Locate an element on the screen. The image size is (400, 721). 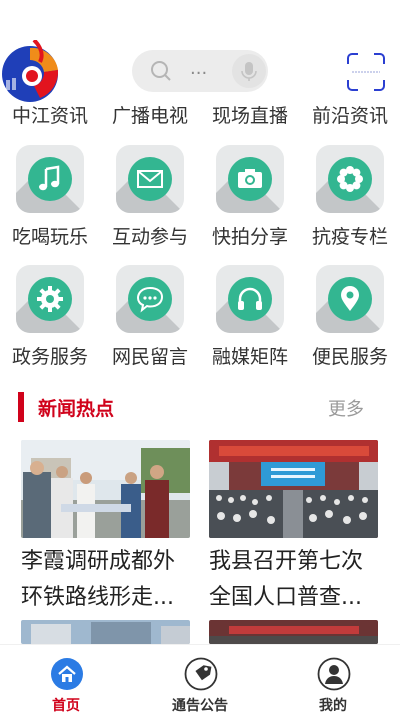
headphones-icon is located at coordinates (250, 298).